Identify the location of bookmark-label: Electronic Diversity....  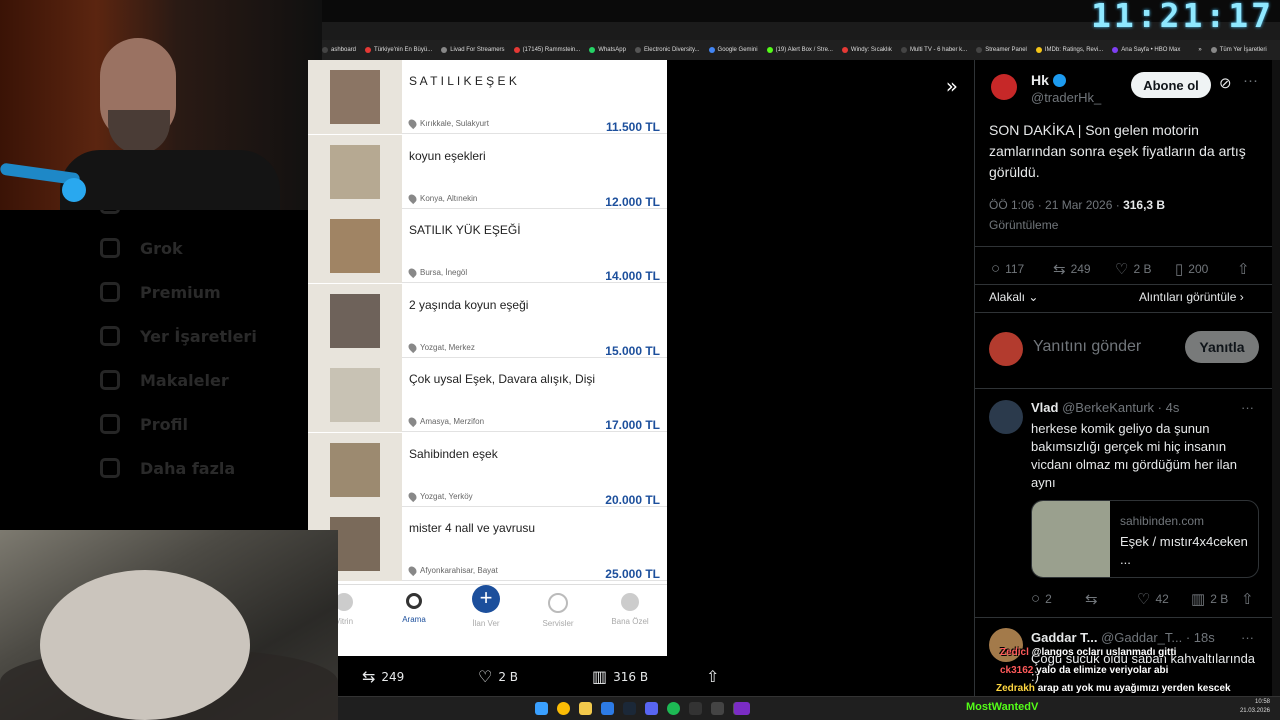
(671, 50).